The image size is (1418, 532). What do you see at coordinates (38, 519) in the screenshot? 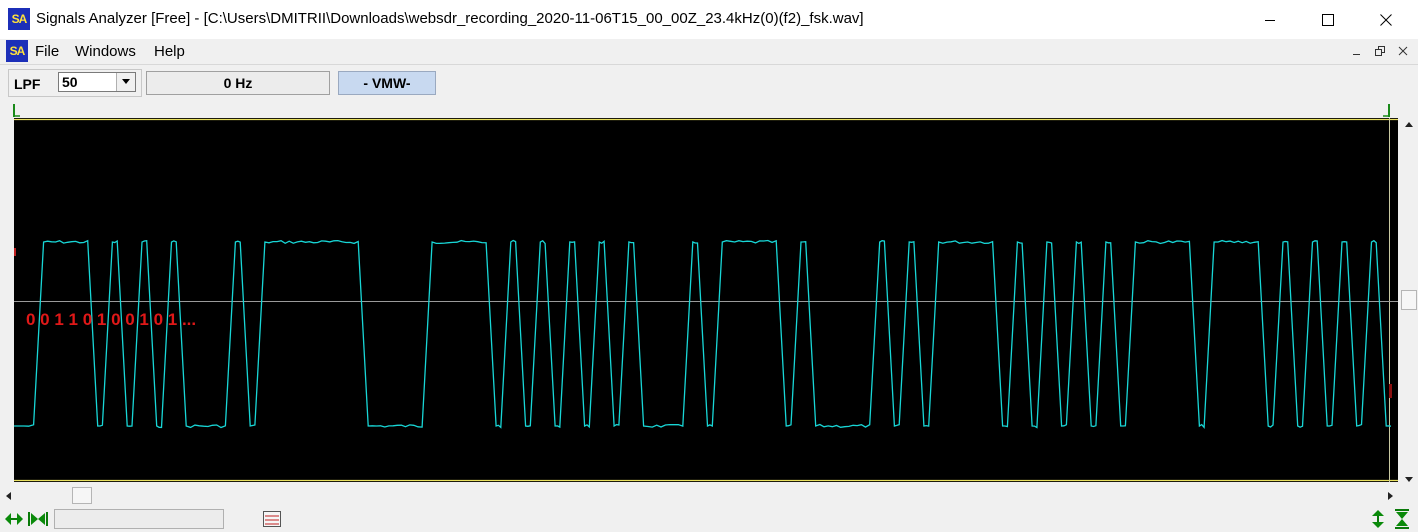
I see `compress-horizontal-icon` at bounding box center [38, 519].